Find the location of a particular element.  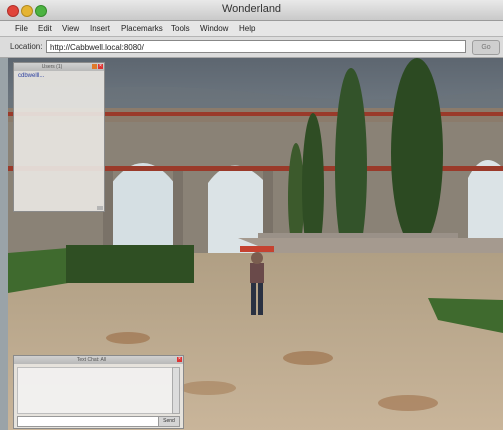

menu-insert: Insert is located at coordinates (100, 28).